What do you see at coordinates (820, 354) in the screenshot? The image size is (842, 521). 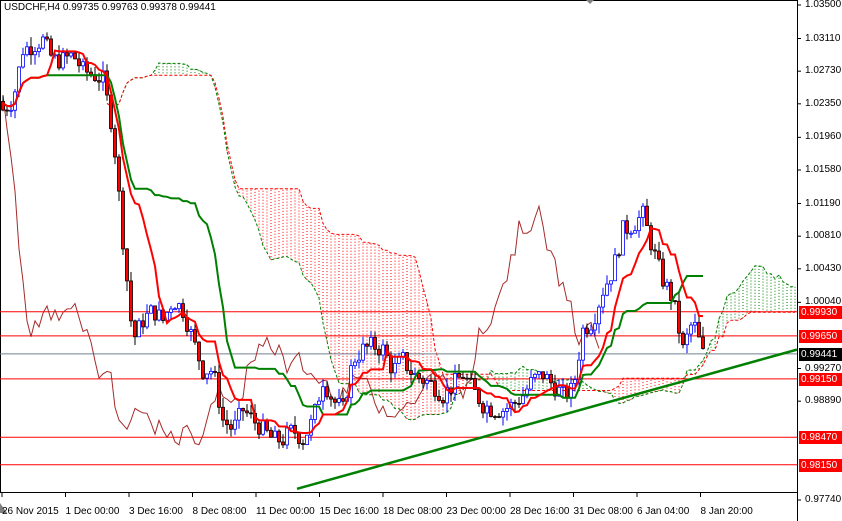 I see `price-level-tag: 0.99441` at bounding box center [820, 354].